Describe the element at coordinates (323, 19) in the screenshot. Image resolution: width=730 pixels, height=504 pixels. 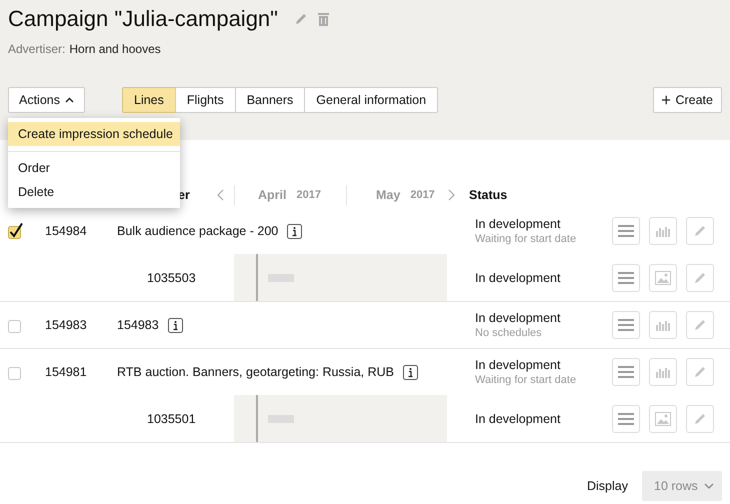
I see `trash-icon` at that location.